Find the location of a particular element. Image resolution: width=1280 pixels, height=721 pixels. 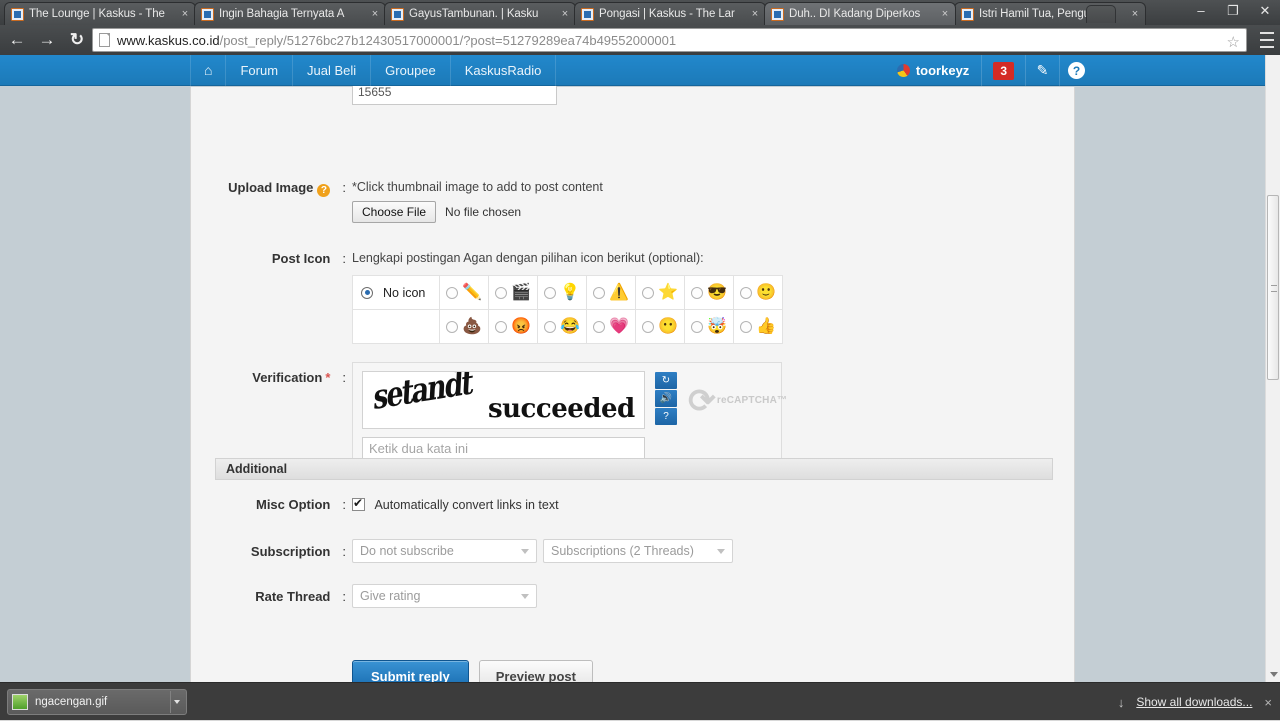

captcha-input: Ketik dua kata ini is located at coordinates (503, 448).